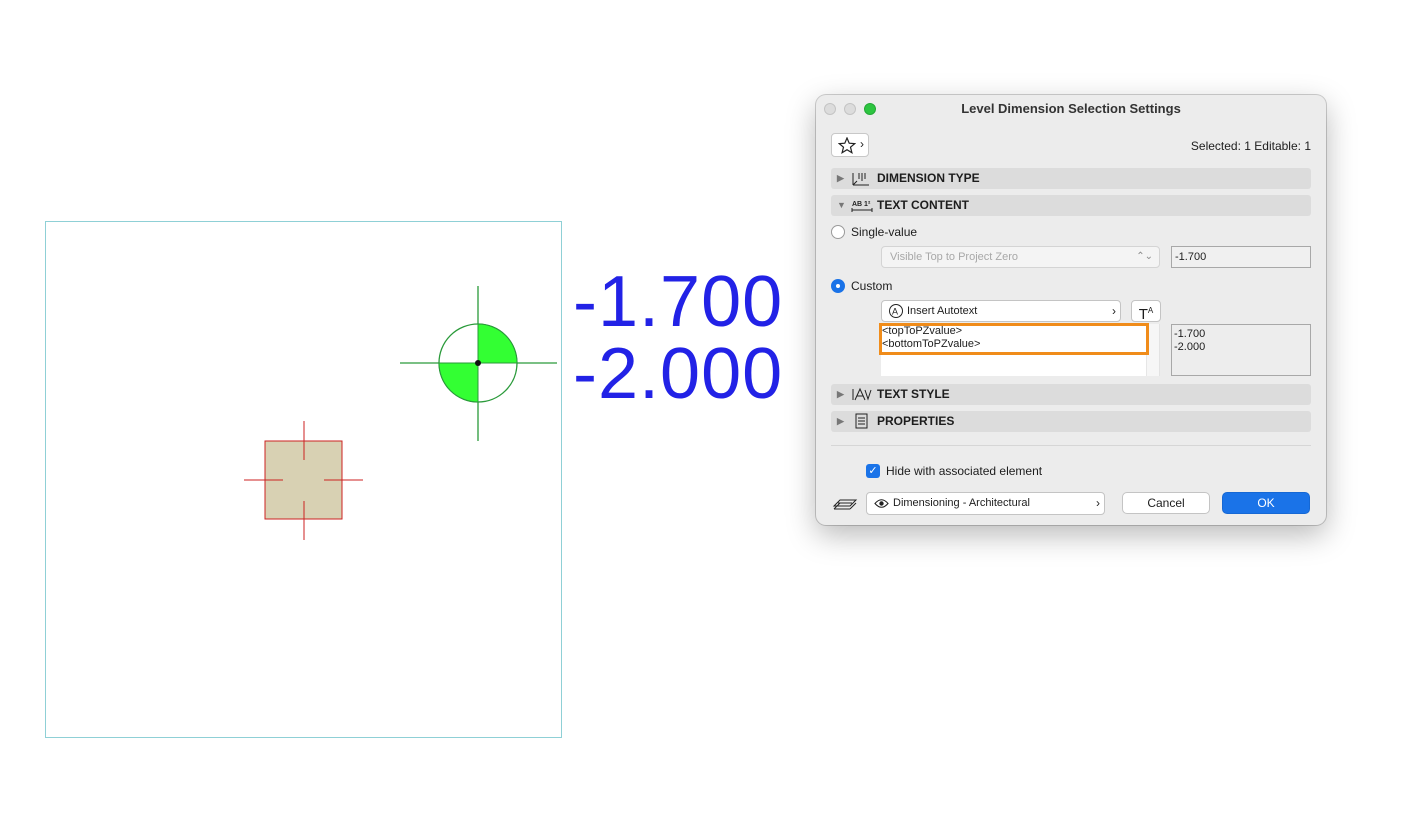 The width and height of the screenshot is (1410, 819). Describe the element at coordinates (303, 480) in the screenshot. I see `column-element` at that location.